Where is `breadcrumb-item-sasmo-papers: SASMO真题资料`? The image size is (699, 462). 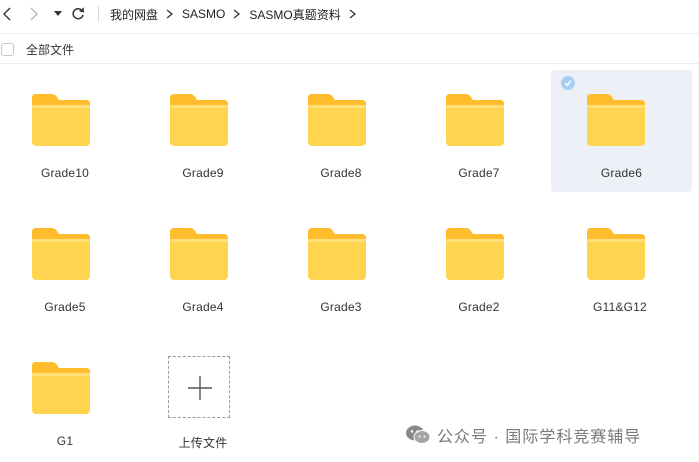
breadcrumb-item-sasmo-papers: SASMO真题资料 is located at coordinates (294, 14).